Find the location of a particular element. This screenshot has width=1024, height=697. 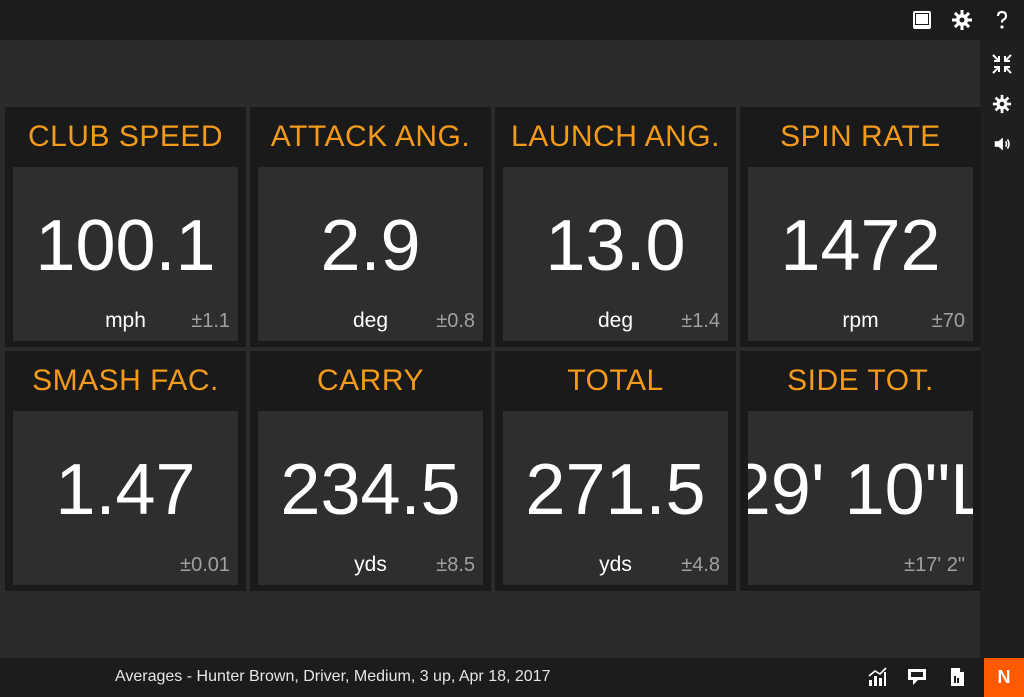

tile-deviation: ±0.01 is located at coordinates (205, 565).